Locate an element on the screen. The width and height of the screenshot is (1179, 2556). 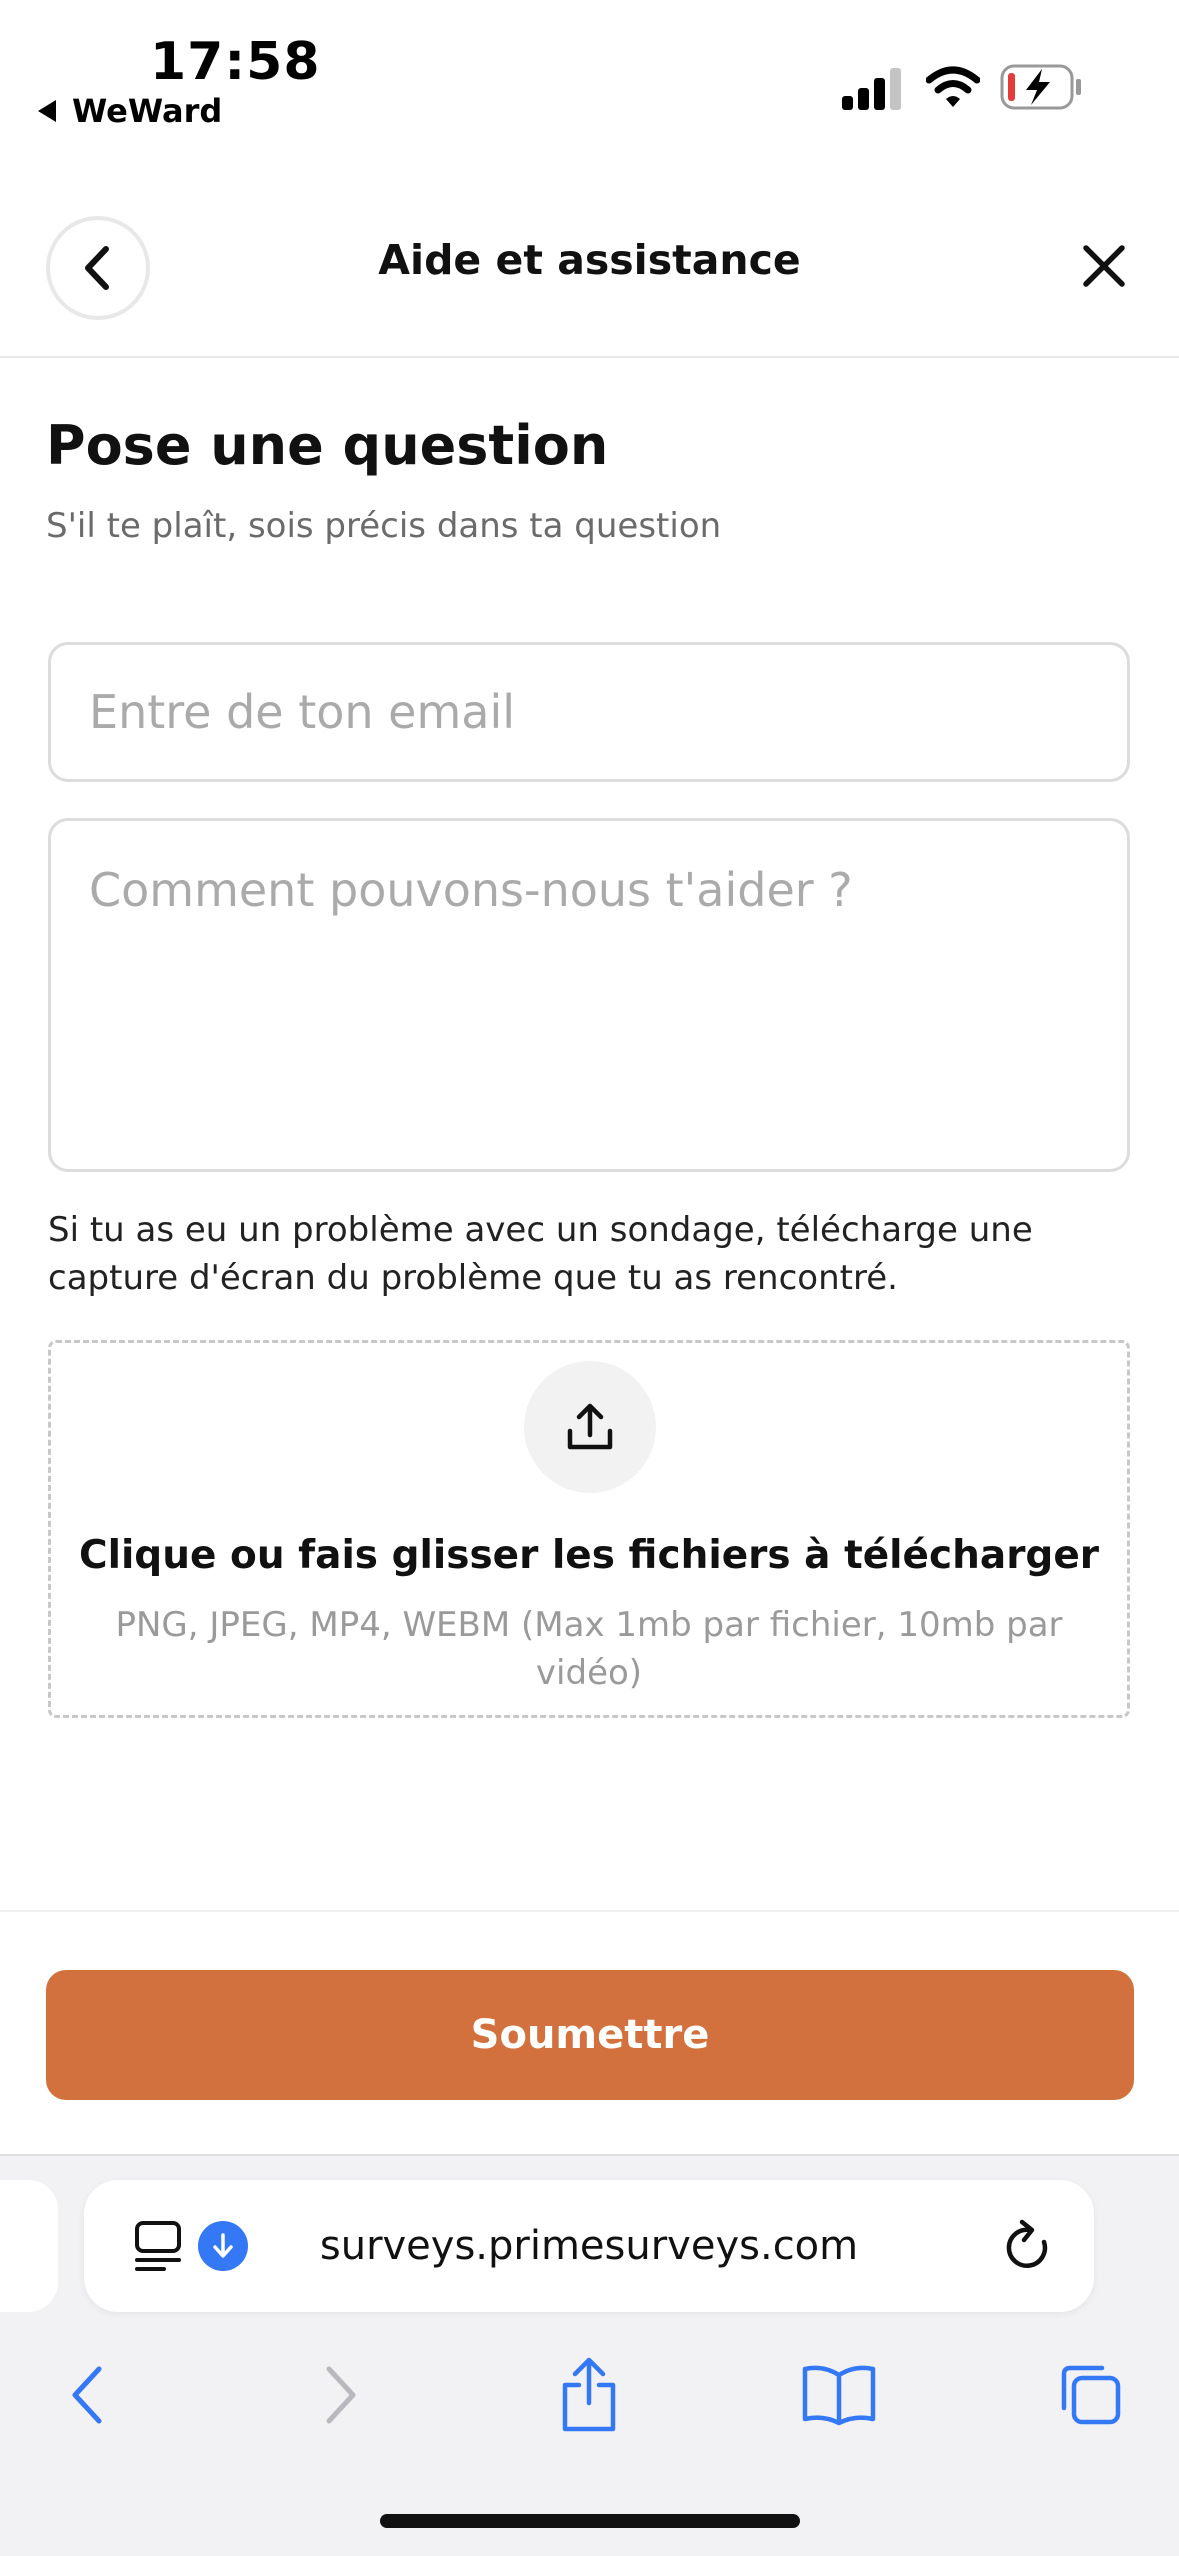
wifi-icon is located at coordinates (953, 86).